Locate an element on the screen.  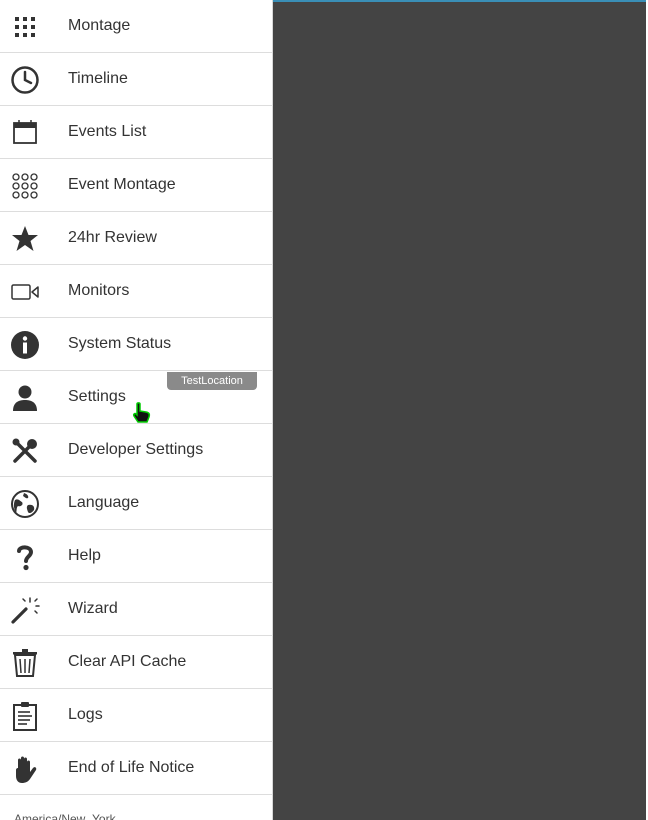
menu-item-developer-settings: Developer Settings is located at coordinates (136, 450).